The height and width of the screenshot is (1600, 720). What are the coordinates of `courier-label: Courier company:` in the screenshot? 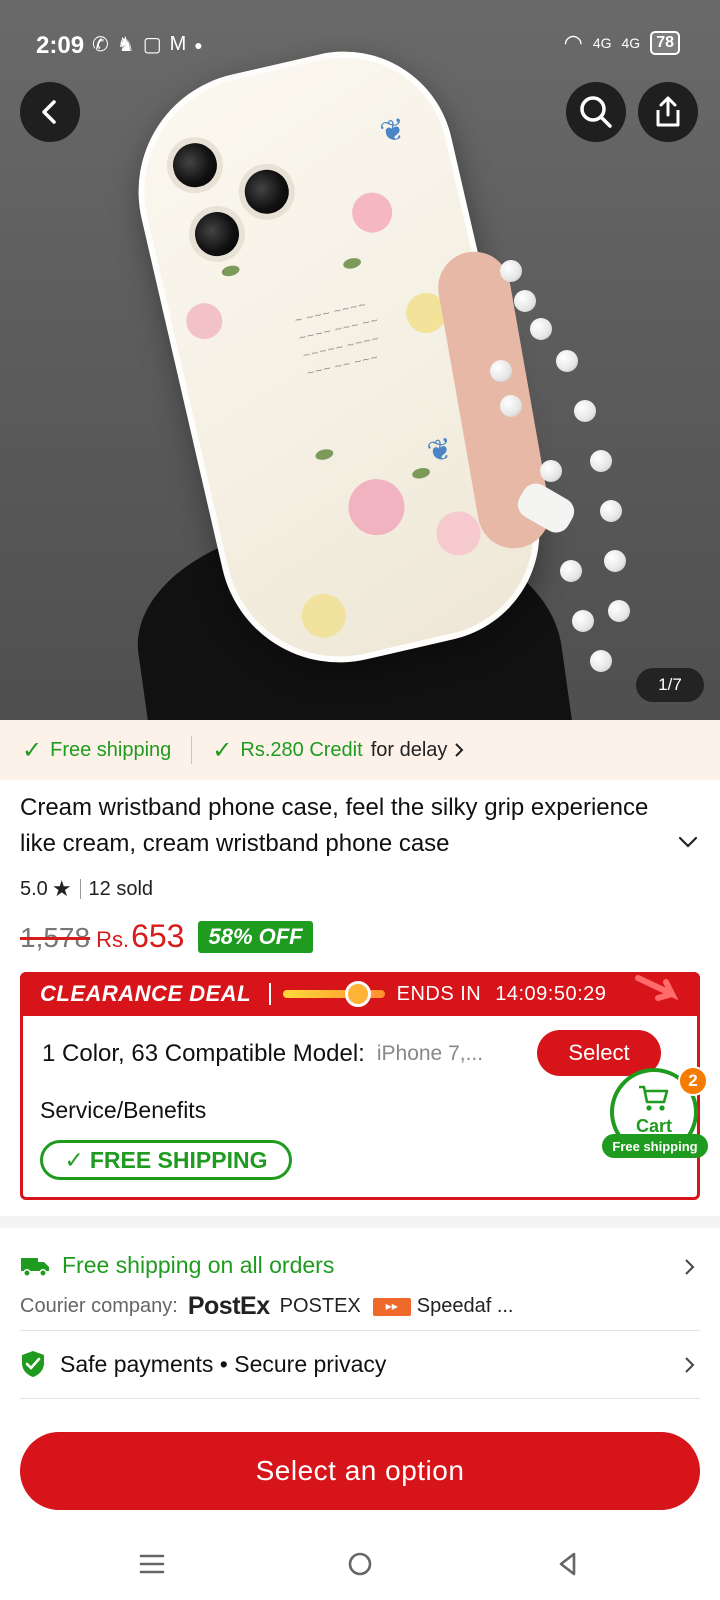 It's located at (99, 1306).